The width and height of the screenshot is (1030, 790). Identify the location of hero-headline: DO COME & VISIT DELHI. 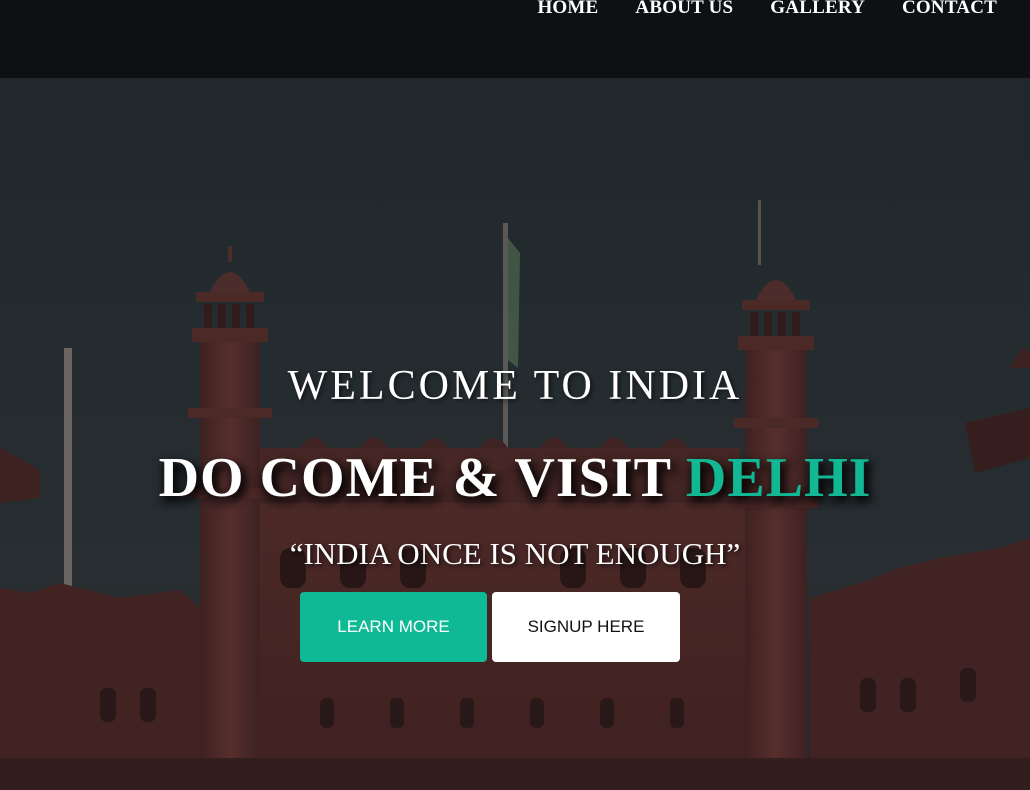
(515, 478).